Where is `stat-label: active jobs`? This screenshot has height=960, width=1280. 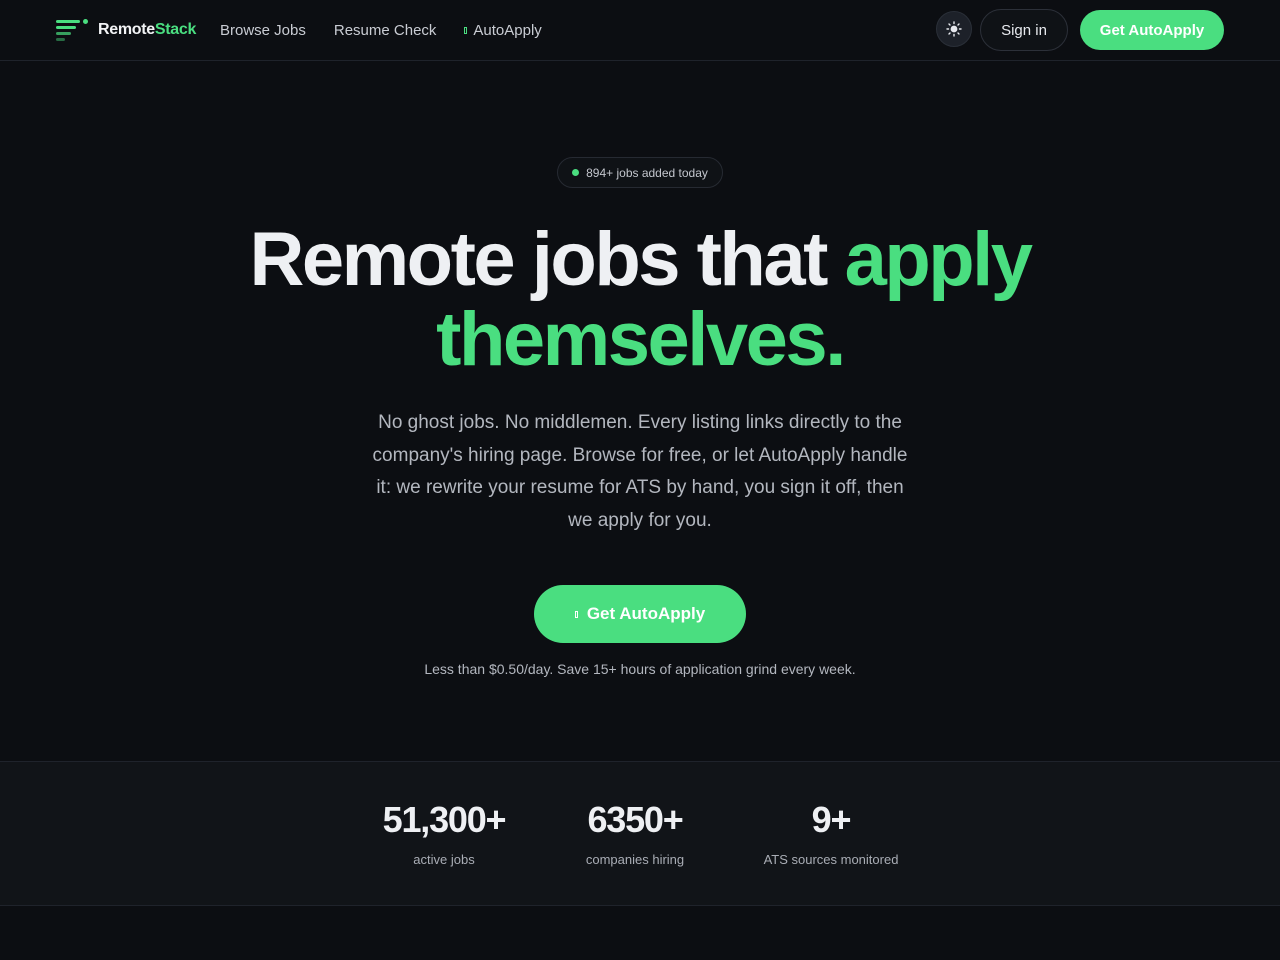 stat-label: active jobs is located at coordinates (444, 859).